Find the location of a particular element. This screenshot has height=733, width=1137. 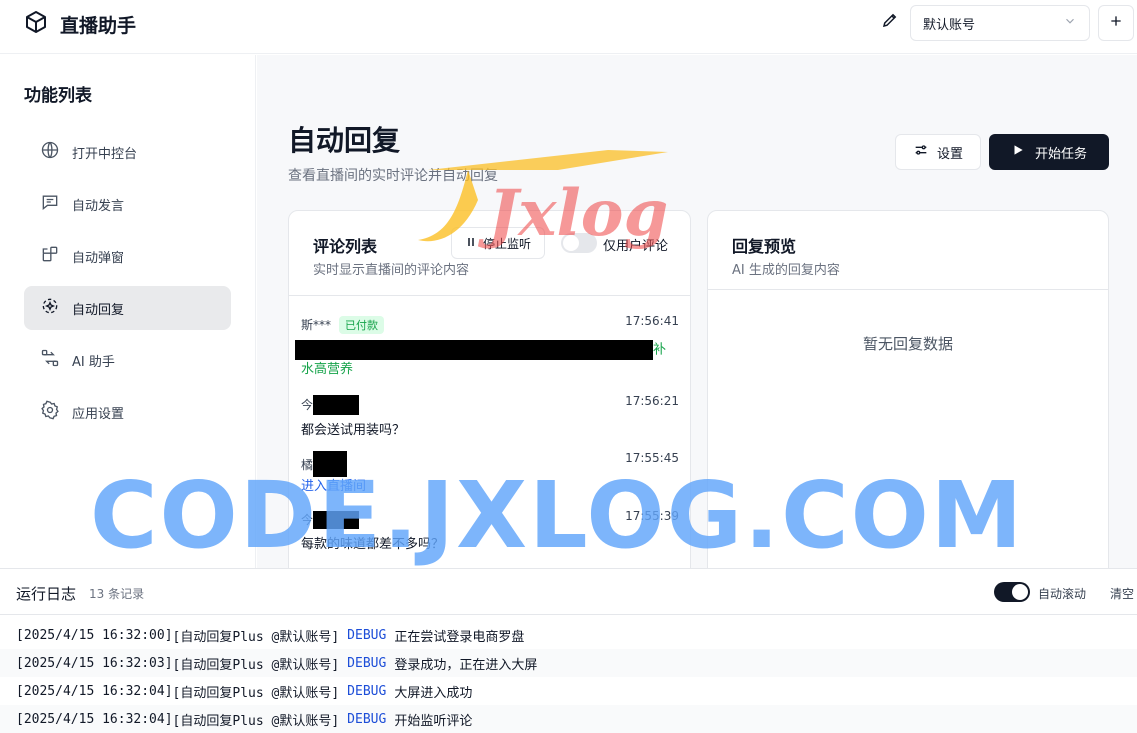

add-account-button is located at coordinates (1116, 23).